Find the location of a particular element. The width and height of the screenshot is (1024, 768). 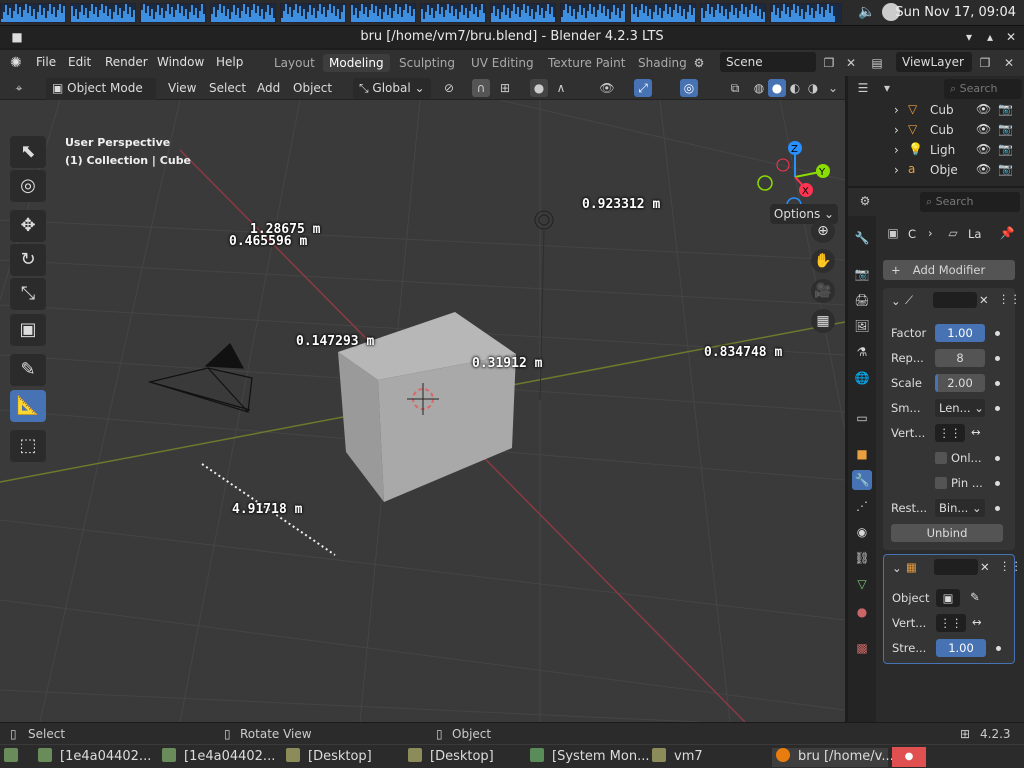

vertex-group-field: ⋮⋮ is located at coordinates (950, 433).